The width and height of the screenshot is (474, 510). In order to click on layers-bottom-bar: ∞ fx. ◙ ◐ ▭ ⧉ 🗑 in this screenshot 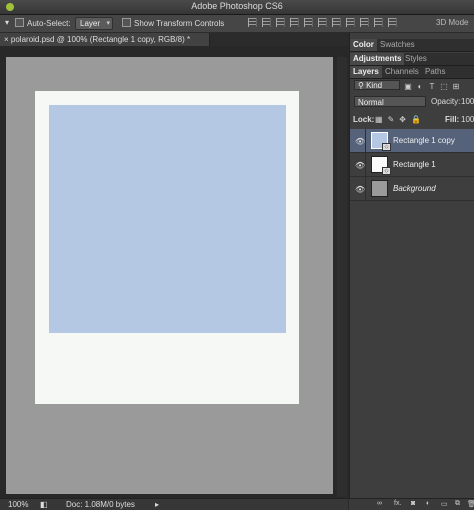, I will do `click(411, 504)`.